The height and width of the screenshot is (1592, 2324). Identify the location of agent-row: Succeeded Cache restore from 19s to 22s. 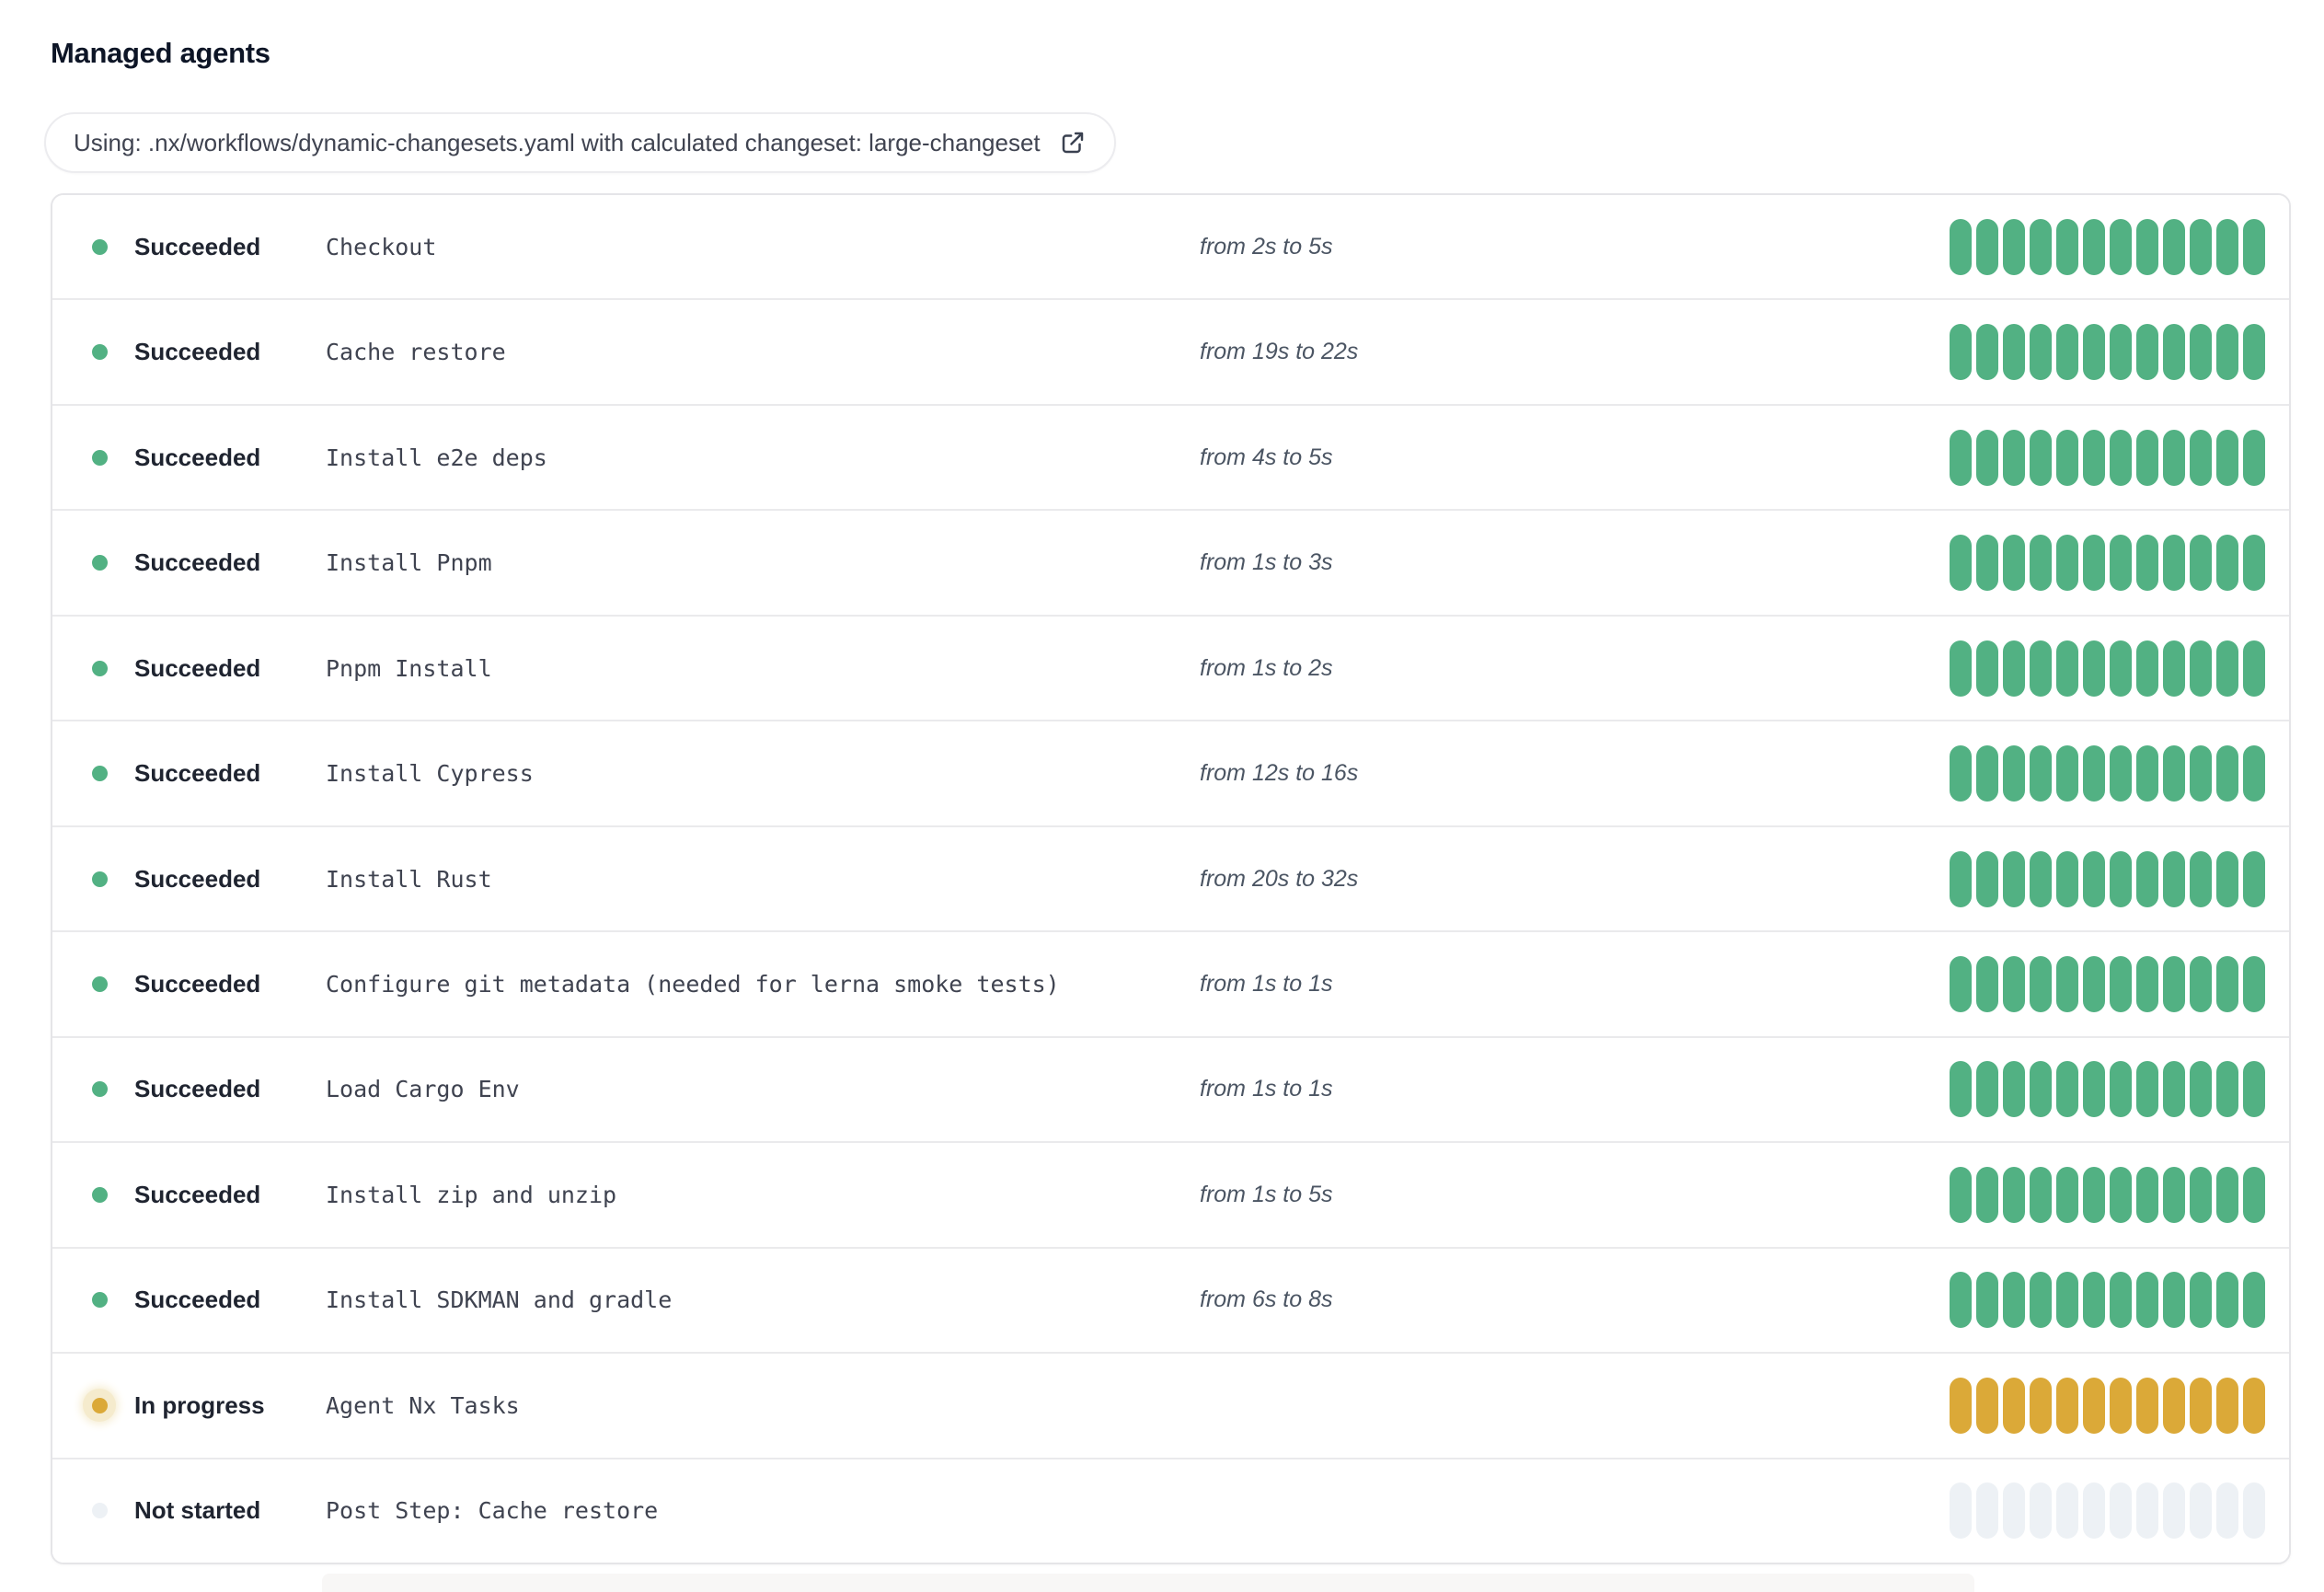
(1171, 351).